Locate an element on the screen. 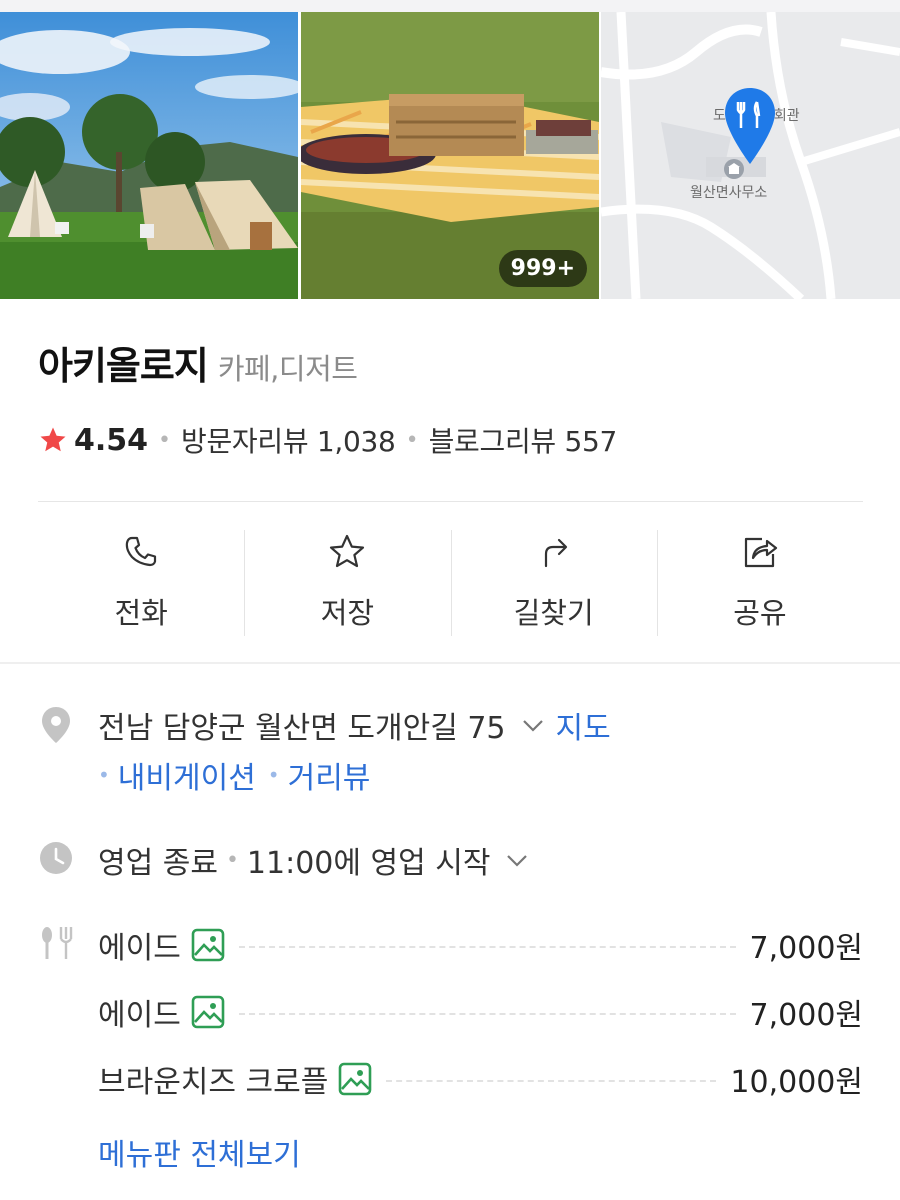 The height and width of the screenshot is (1200, 900). business-hours-row: 영업 종료 • 11:00에 영업 시작 is located at coordinates (319, 860).